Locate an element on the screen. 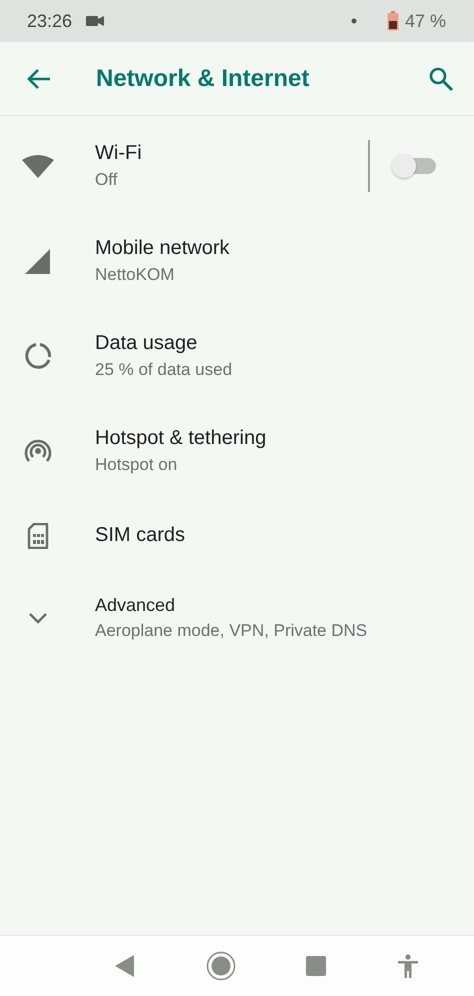  settings-item: Wi-Fi Off is located at coordinates (237, 165).